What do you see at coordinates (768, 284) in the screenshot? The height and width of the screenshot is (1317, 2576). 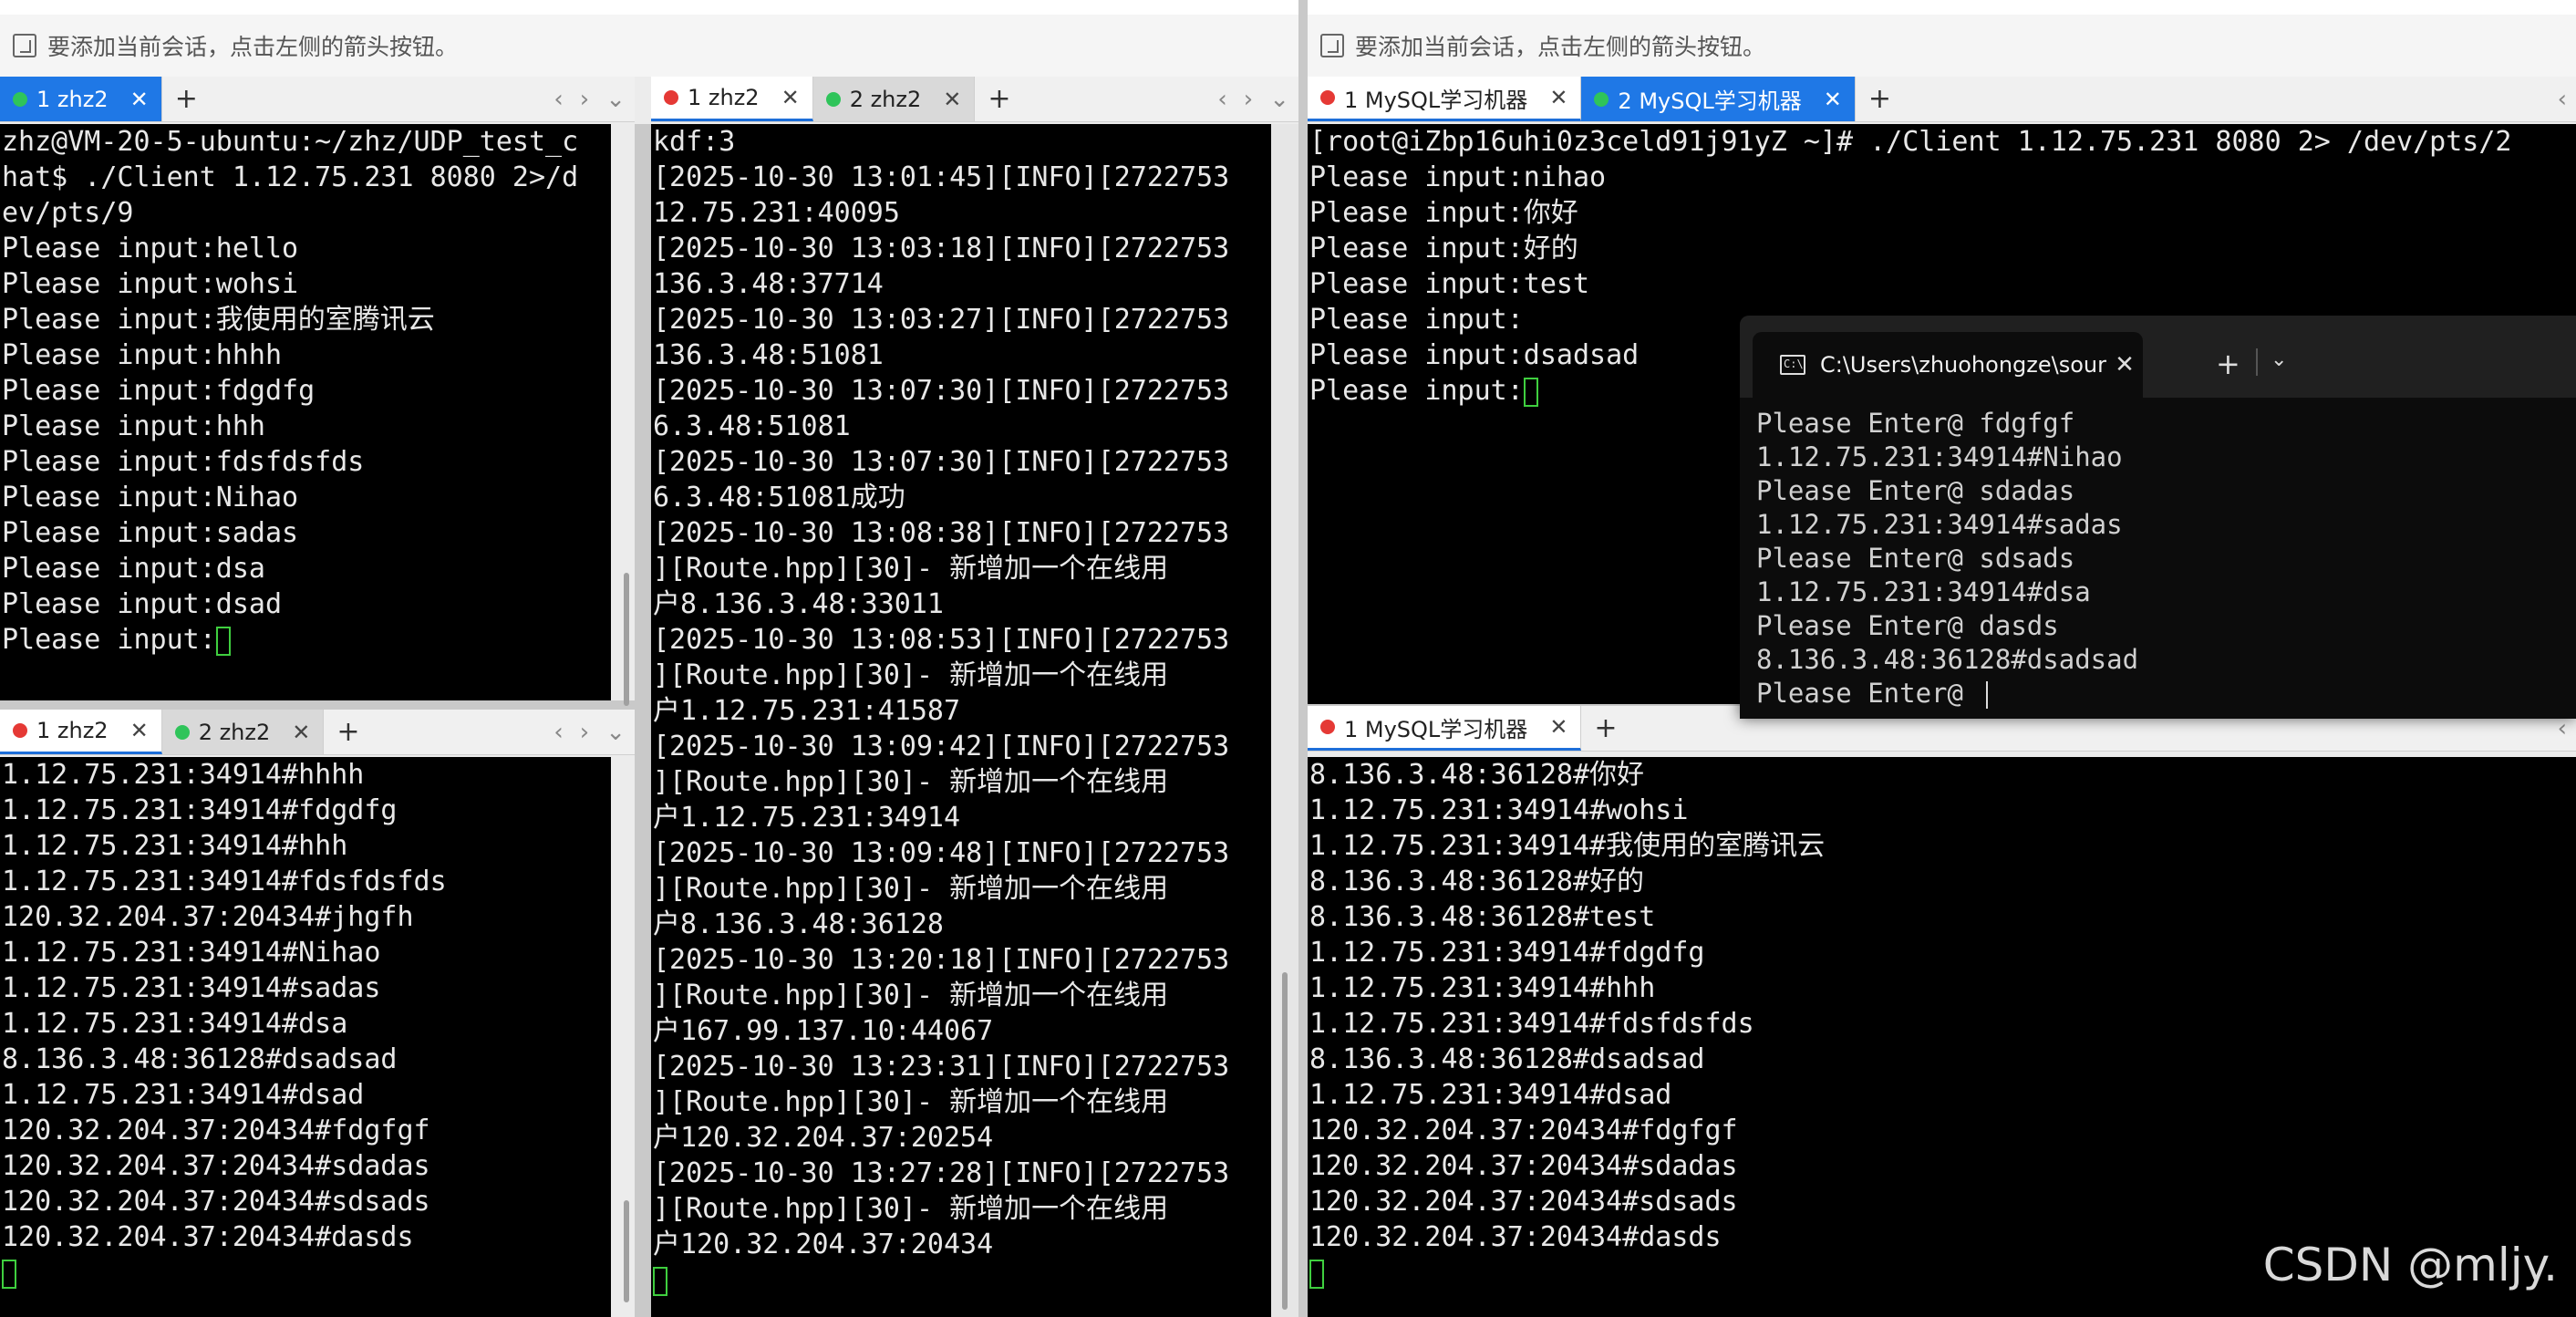 I see `terminal-line: 136.3.48:37714` at bounding box center [768, 284].